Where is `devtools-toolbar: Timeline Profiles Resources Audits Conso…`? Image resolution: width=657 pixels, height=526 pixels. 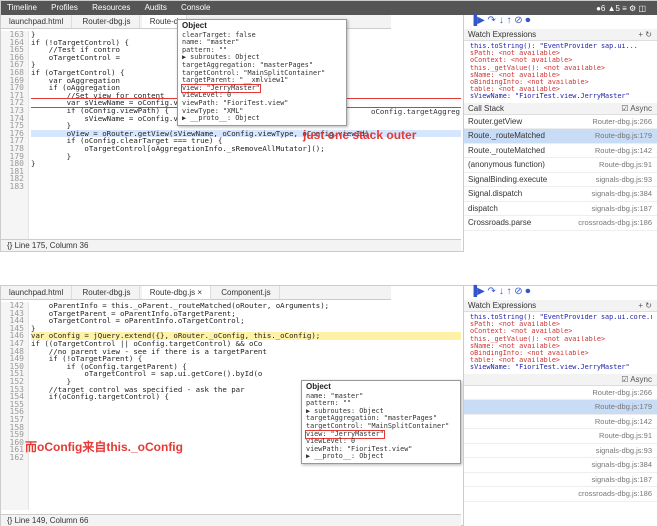
devtools-toolbar: Timeline Profiles Resources Audits Conso… is located at coordinates (329, 8).